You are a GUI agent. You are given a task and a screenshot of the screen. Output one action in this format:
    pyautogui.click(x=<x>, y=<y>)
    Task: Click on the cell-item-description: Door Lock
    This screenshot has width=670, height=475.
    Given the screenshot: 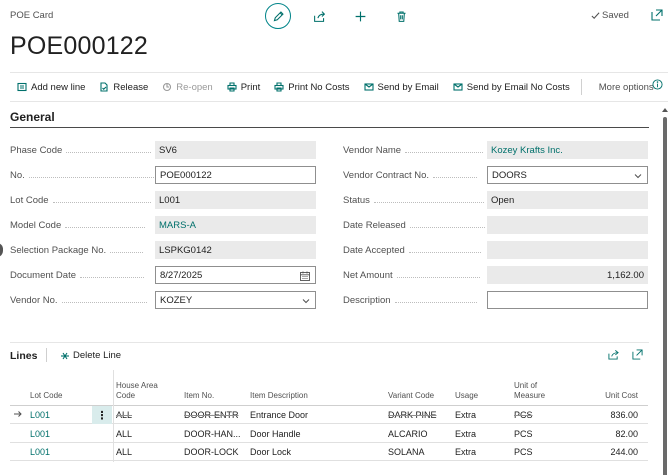 What is the action you would take?
    pyautogui.click(x=270, y=452)
    